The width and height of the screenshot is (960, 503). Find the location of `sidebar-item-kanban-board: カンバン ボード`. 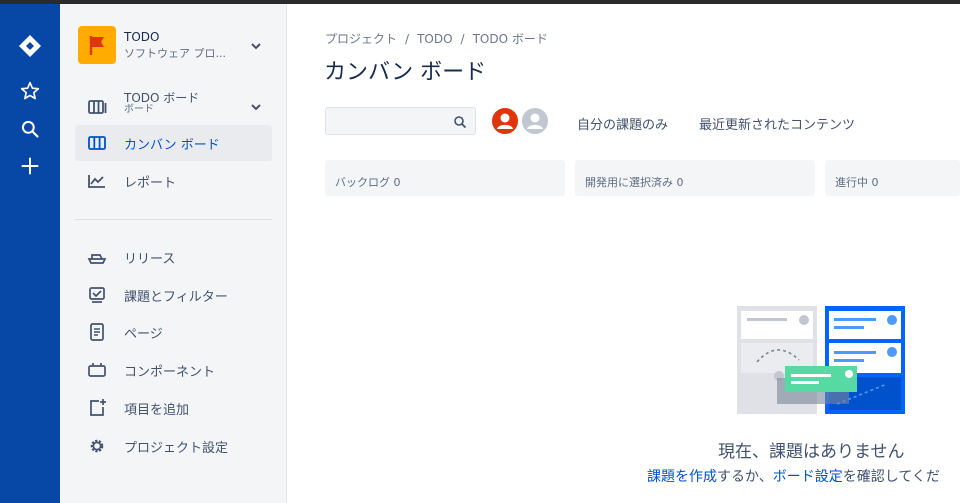

sidebar-item-kanban-board: カンバン ボード is located at coordinates (173, 143).